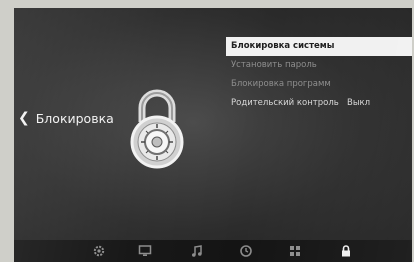 This screenshot has height=262, width=414. I want to click on music-icon, so click(197, 251).